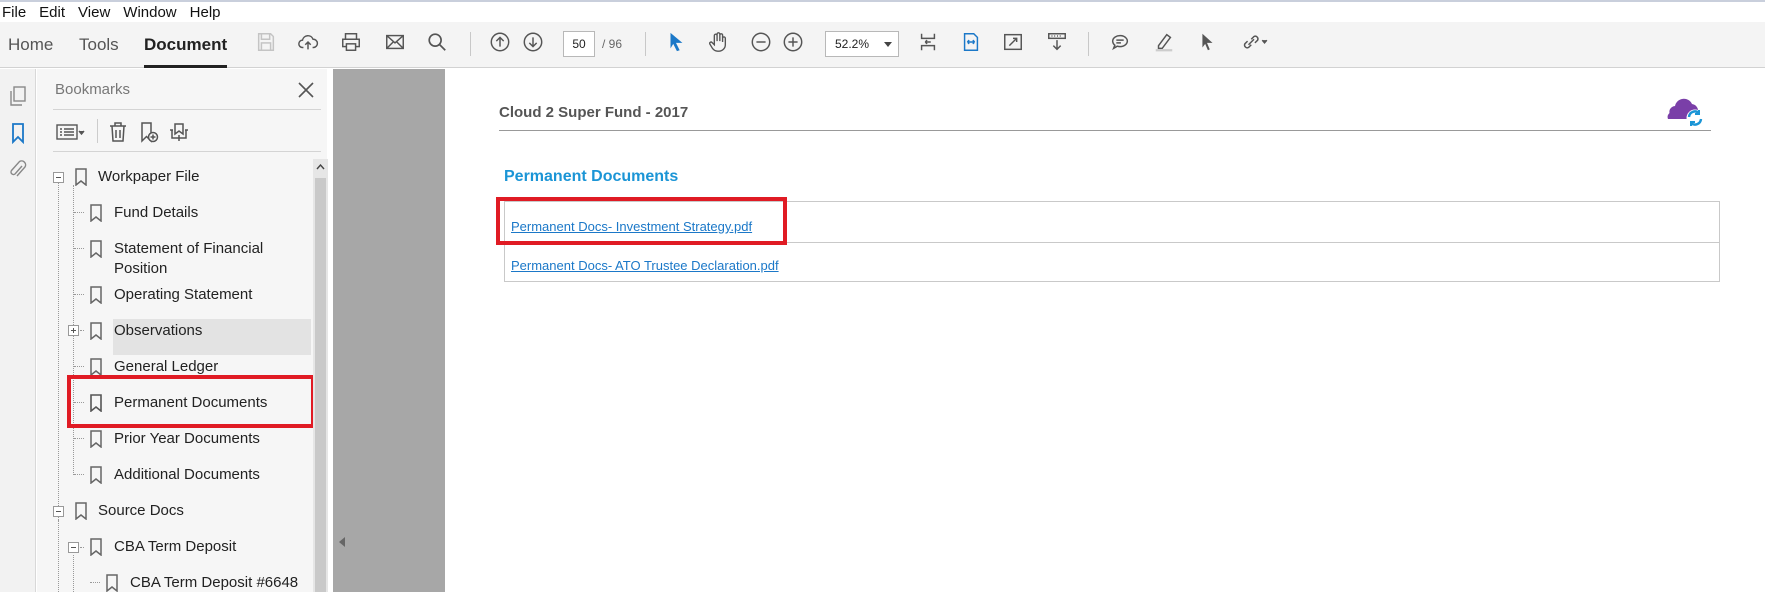 The width and height of the screenshot is (1765, 592). What do you see at coordinates (1207, 42) in the screenshot?
I see `pointer-icon` at bounding box center [1207, 42].